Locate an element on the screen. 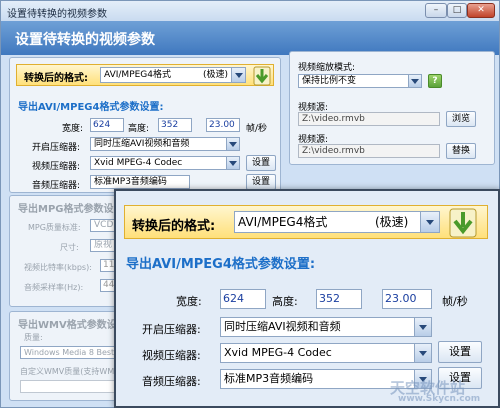 This screenshot has width=500, height=408. video-compressor-label: 视频压缩器: is located at coordinates (56, 167).